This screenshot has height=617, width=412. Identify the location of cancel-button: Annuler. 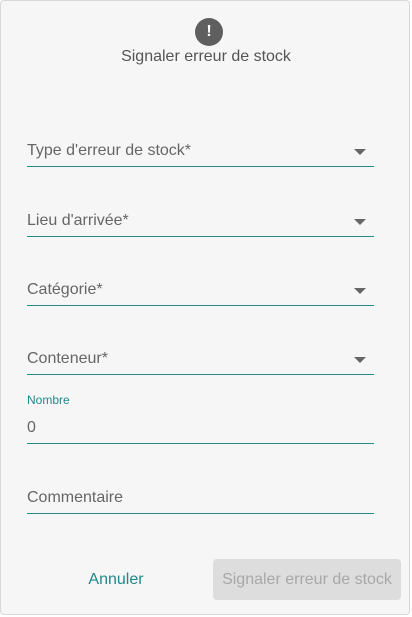
(116, 580).